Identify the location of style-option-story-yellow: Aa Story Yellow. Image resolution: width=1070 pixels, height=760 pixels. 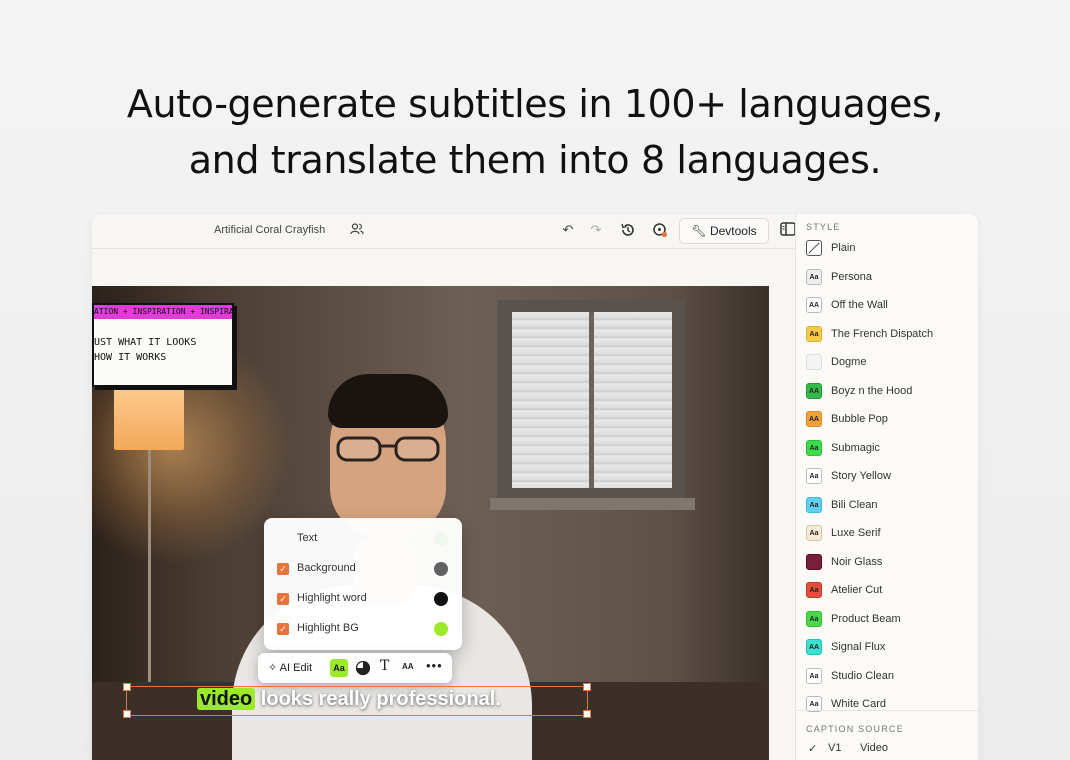
(891, 476).